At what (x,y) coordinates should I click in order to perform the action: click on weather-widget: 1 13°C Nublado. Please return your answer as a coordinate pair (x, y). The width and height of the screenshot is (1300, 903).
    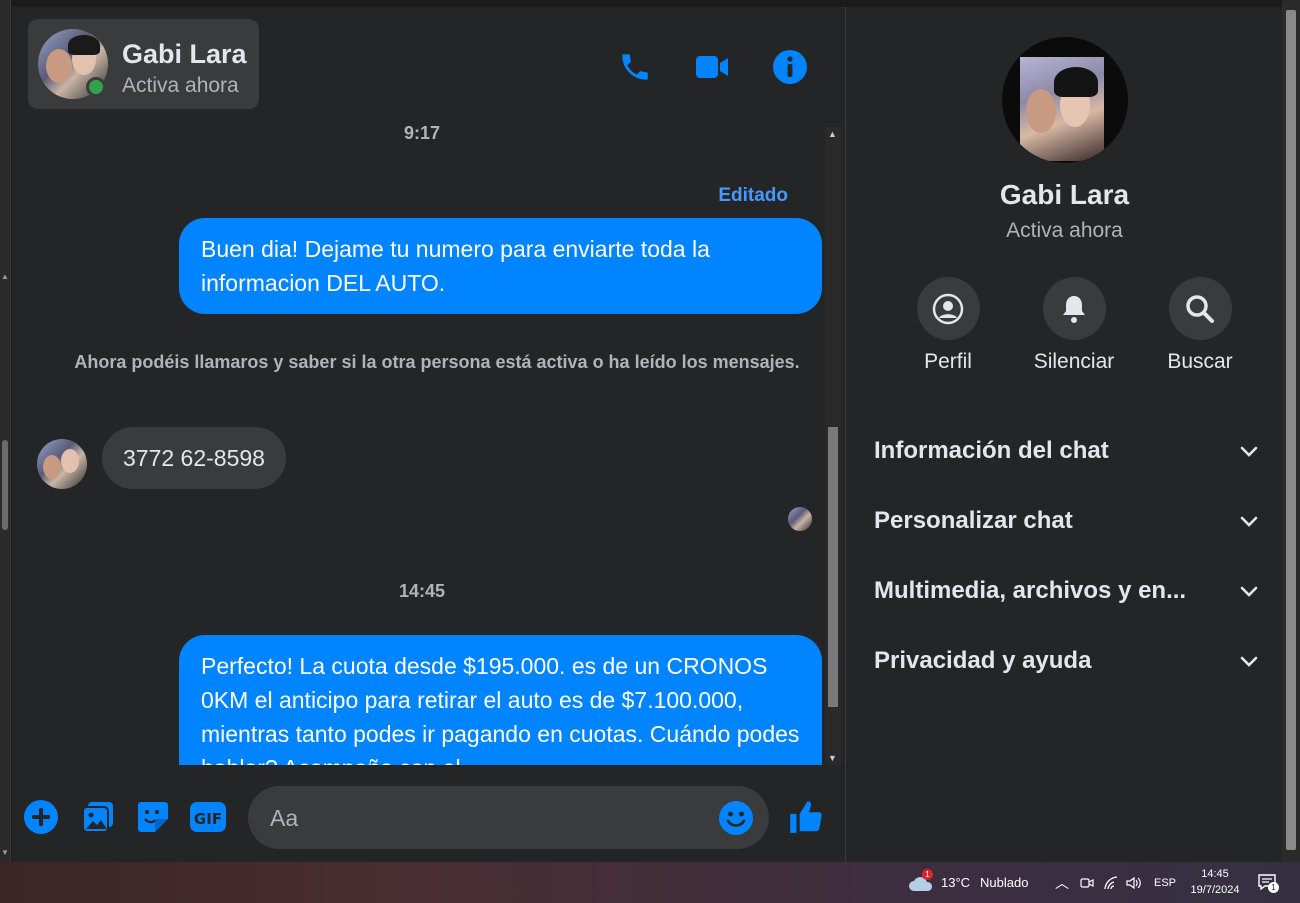
    Looking at the image, I should click on (968, 882).